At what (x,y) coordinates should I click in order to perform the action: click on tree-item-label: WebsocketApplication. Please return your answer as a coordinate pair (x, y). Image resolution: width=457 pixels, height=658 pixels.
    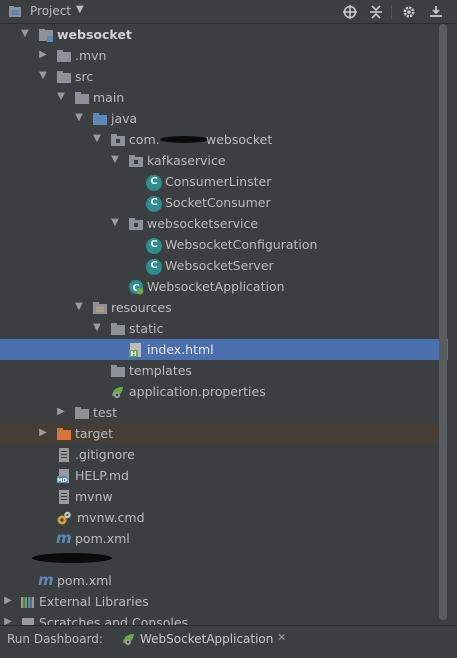
    Looking at the image, I should click on (216, 286).